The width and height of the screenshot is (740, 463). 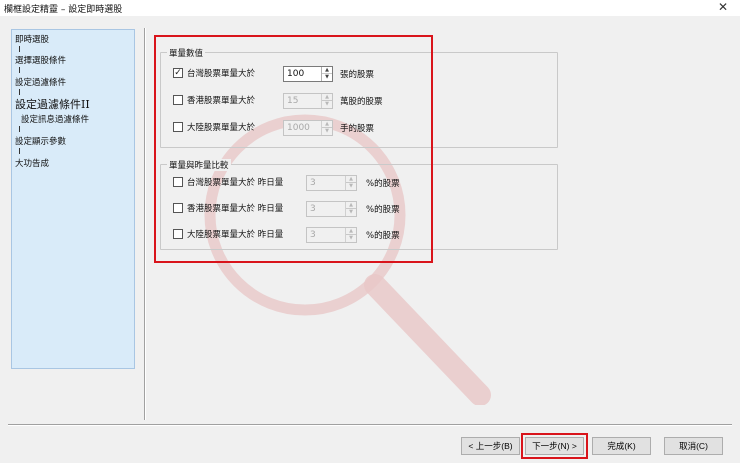 I want to click on finish-button: 完成(K), so click(x=621, y=446).